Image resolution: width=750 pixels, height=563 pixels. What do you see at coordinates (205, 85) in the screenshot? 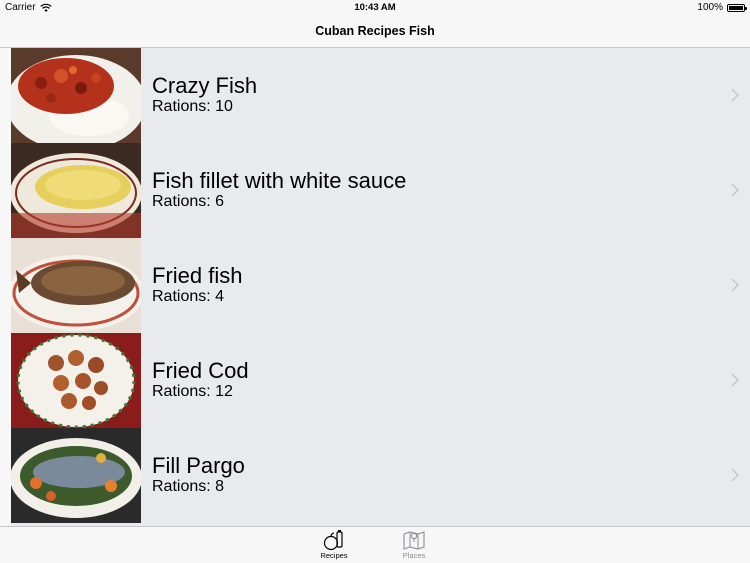
I see `recipe-name: Crazy Fish` at bounding box center [205, 85].